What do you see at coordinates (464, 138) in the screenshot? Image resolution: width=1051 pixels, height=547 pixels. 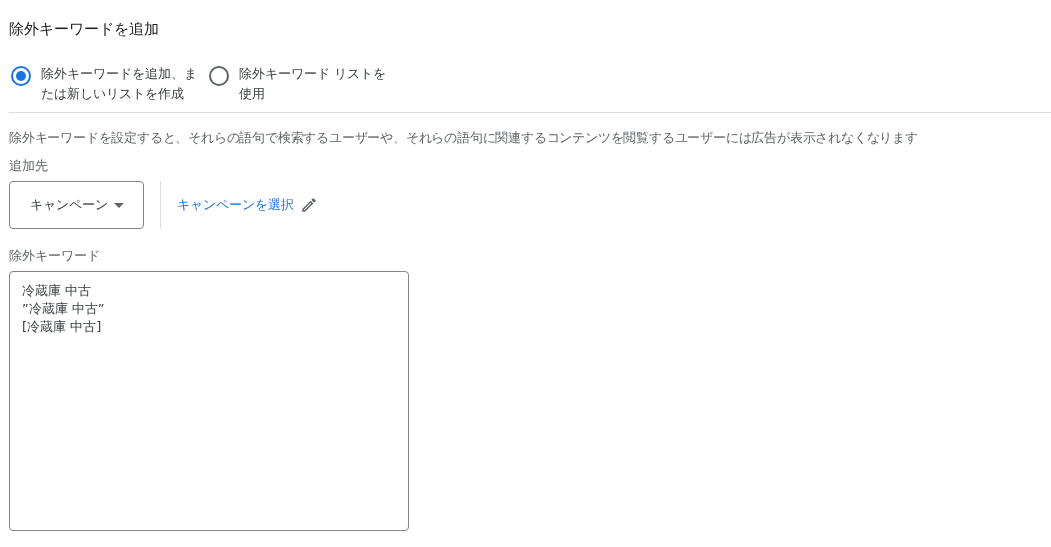 I see `description-text: 除外キーワードを設定すると、それらの語句で検索するユーザーや、それらの語句に関連するコンテンツを閲覧するユーザーには広告が表示されなくなります` at bounding box center [464, 138].